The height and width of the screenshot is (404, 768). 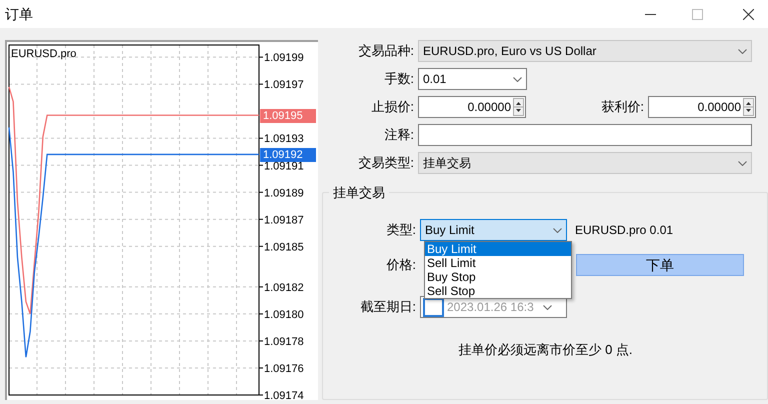 I want to click on field-label: 止损价:, so click(x=392, y=107).